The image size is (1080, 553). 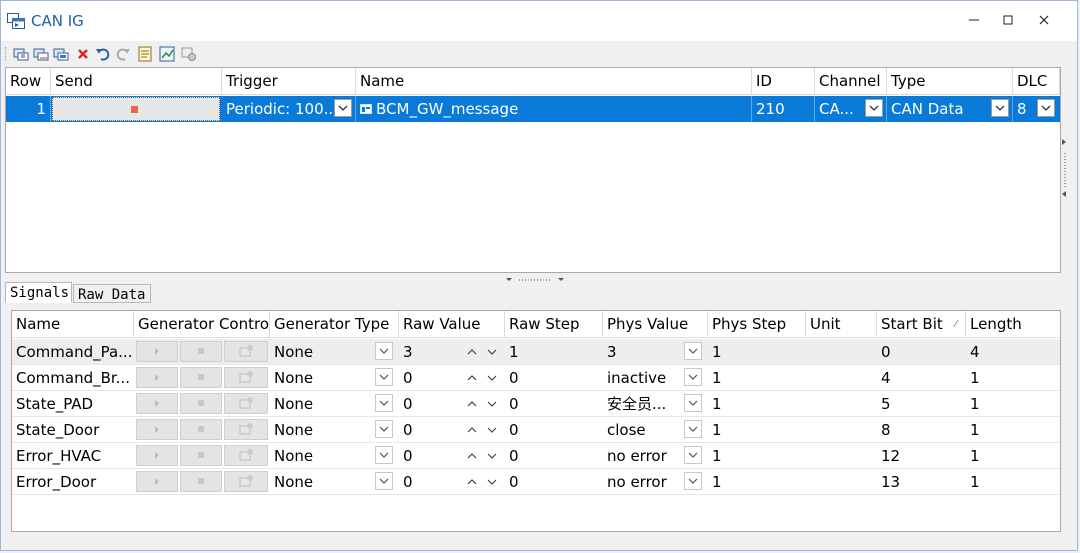 I want to click on column-header-phys-value: Phys Value, so click(x=655, y=324).